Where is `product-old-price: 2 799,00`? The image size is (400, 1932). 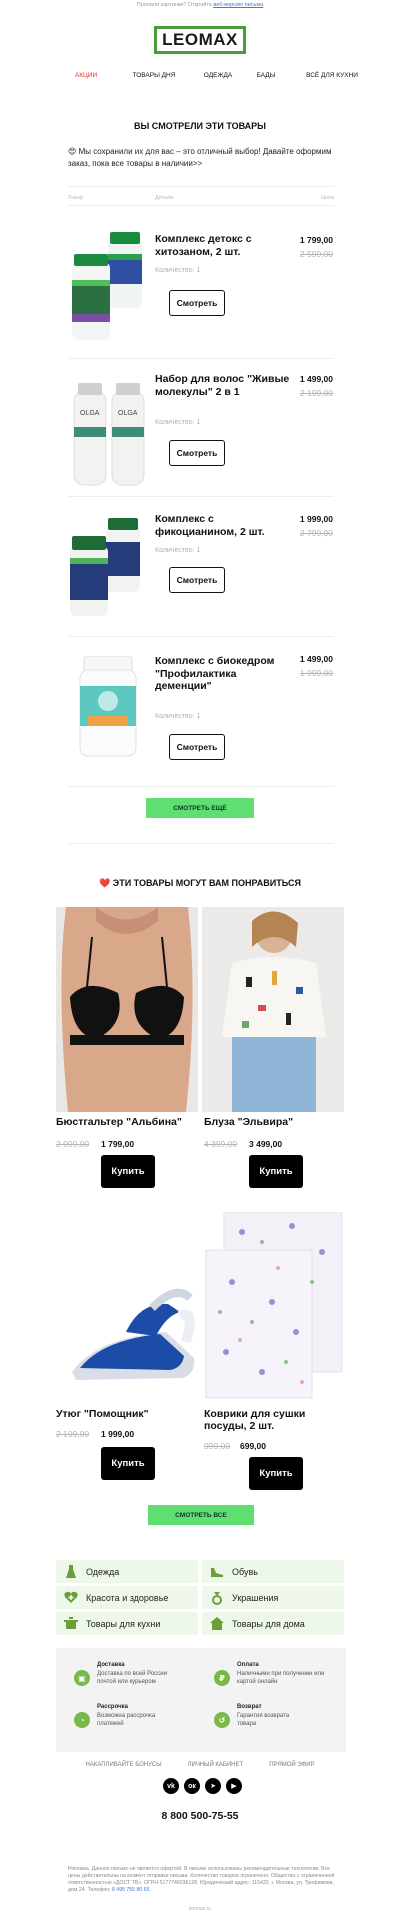
product-old-price: 2 799,00 is located at coordinates (316, 533).